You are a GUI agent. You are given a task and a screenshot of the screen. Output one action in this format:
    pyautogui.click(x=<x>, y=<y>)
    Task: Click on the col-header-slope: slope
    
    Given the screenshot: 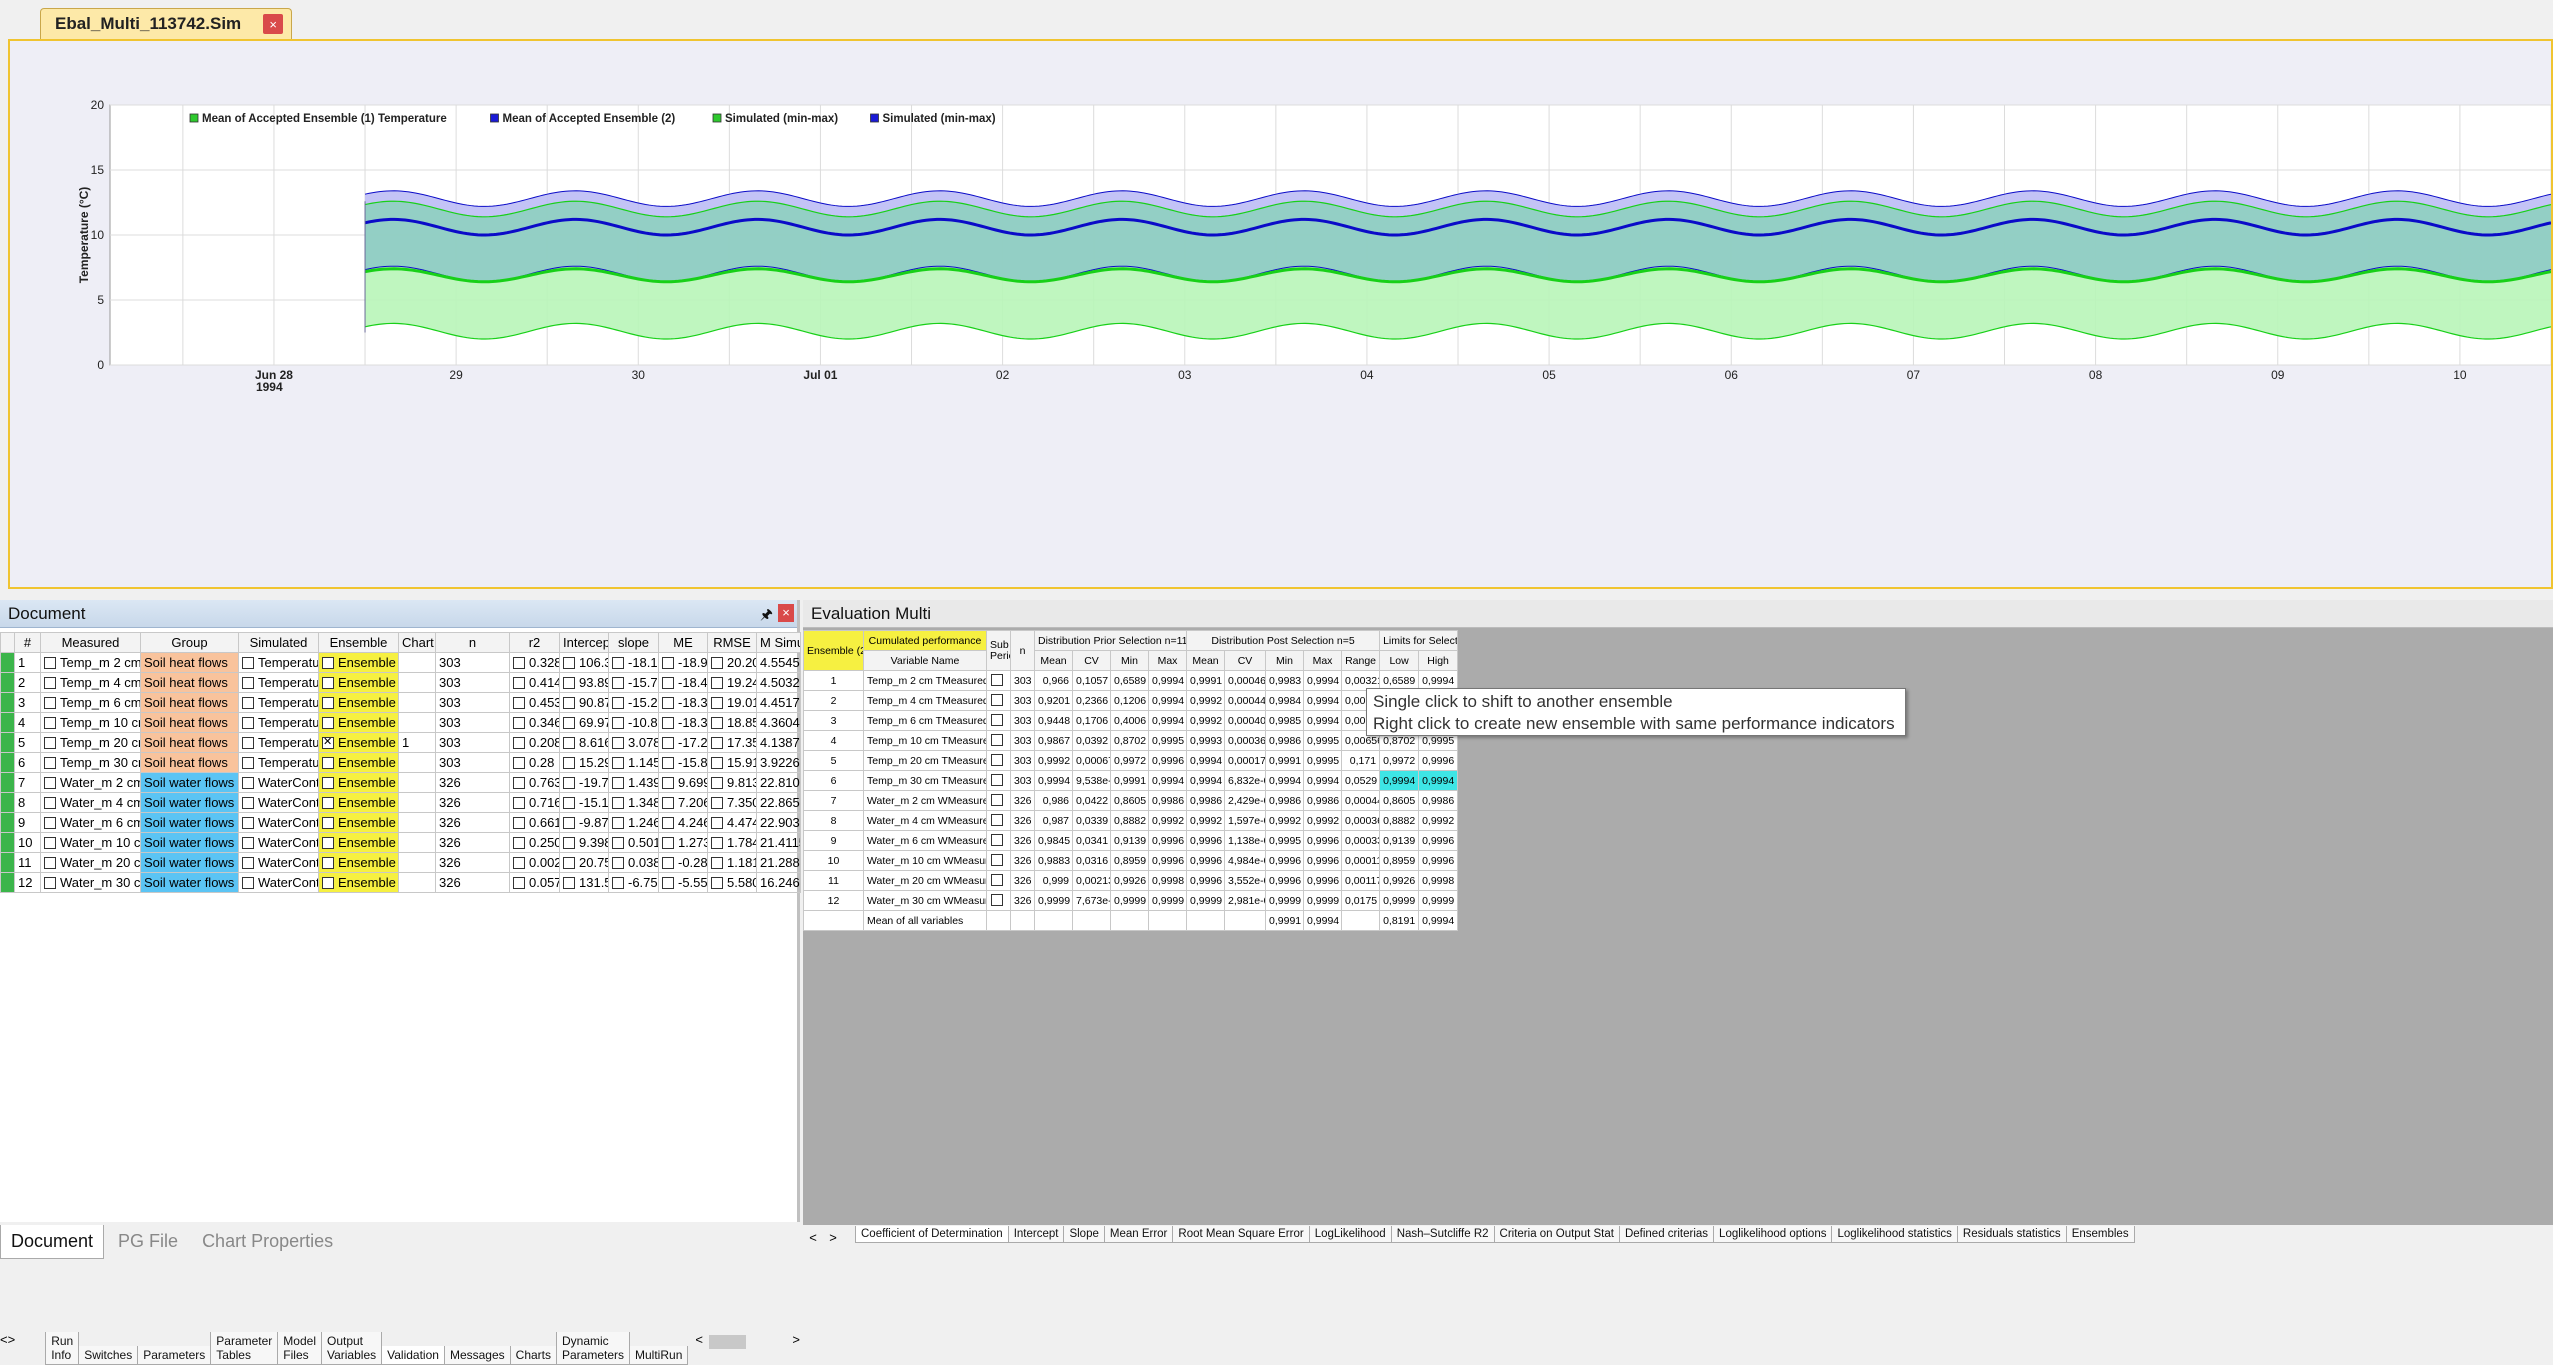 What is the action you would take?
    pyautogui.click(x=633, y=642)
    